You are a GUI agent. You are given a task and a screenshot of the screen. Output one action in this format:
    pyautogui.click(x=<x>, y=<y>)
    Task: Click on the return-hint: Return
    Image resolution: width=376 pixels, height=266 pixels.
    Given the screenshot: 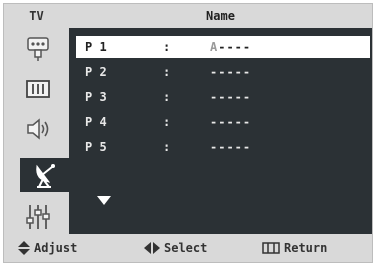 What is the action you would take?
    pyautogui.click(x=294, y=248)
    